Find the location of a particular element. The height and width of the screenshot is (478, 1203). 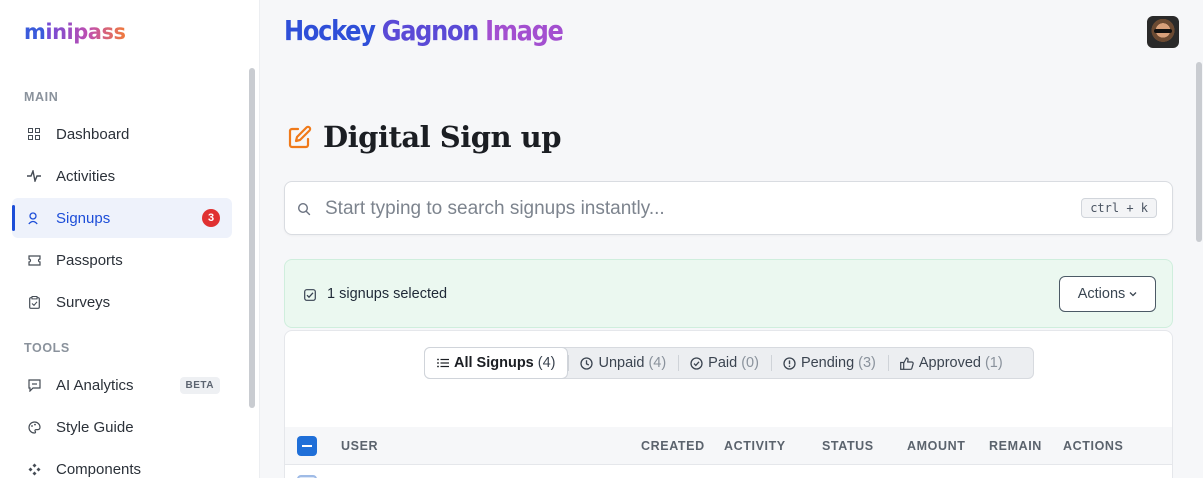

beta-tag: BETA is located at coordinates (199, 385).